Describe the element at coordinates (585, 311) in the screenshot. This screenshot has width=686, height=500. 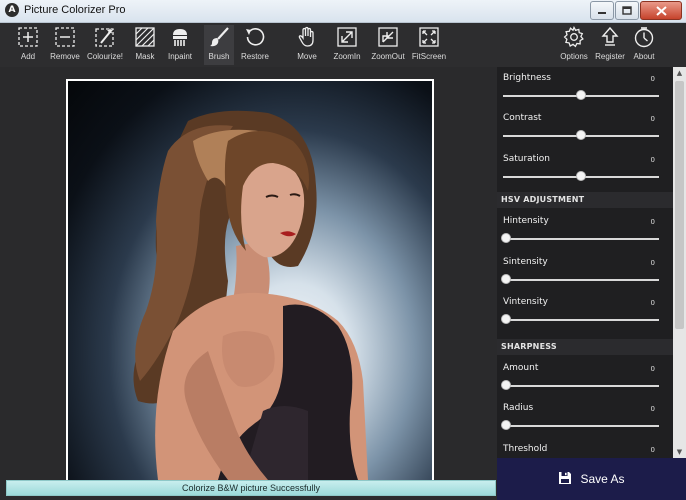
I see `vintensity-row: Vintensity 0` at that location.